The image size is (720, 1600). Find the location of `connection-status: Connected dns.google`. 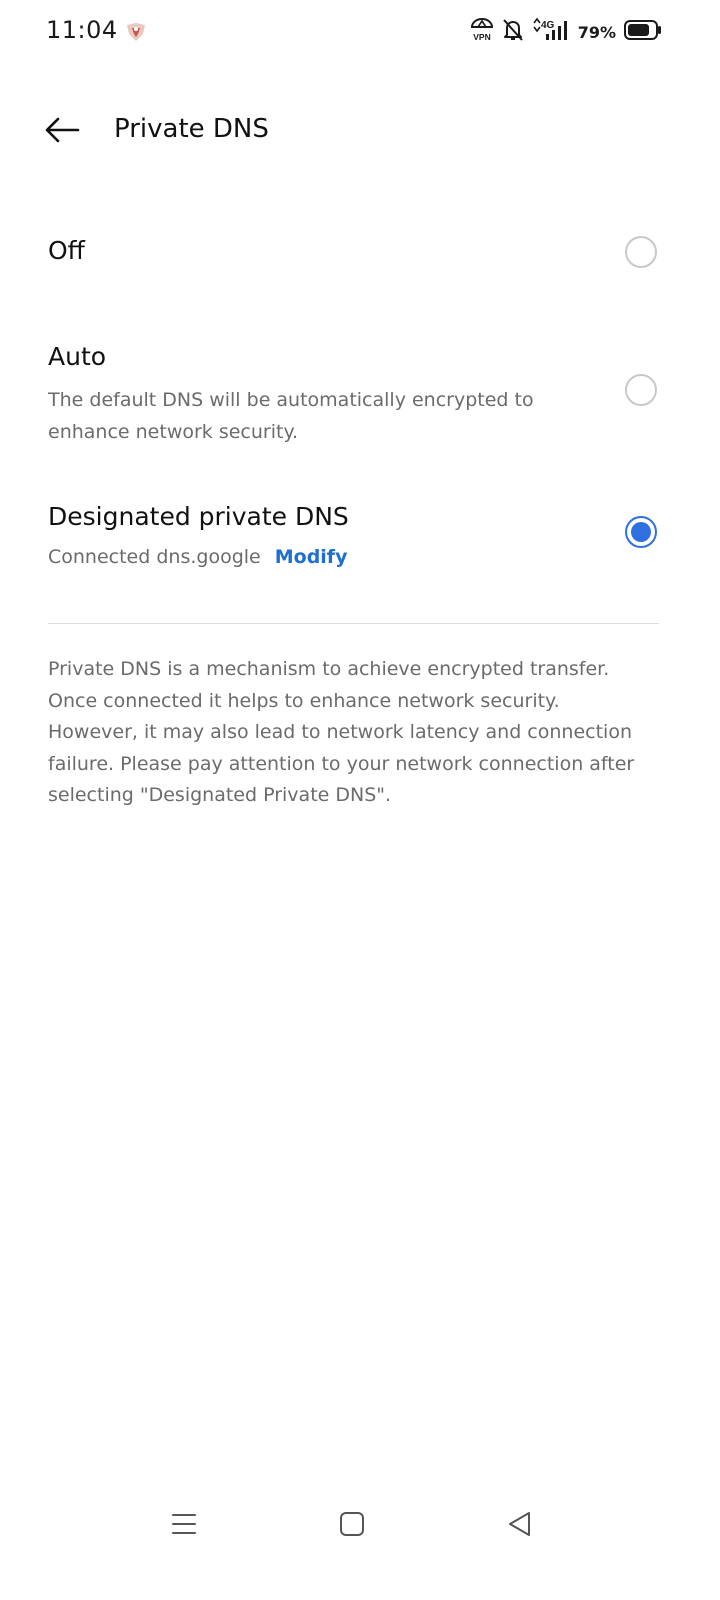

connection-status: Connected dns.google is located at coordinates (154, 557).